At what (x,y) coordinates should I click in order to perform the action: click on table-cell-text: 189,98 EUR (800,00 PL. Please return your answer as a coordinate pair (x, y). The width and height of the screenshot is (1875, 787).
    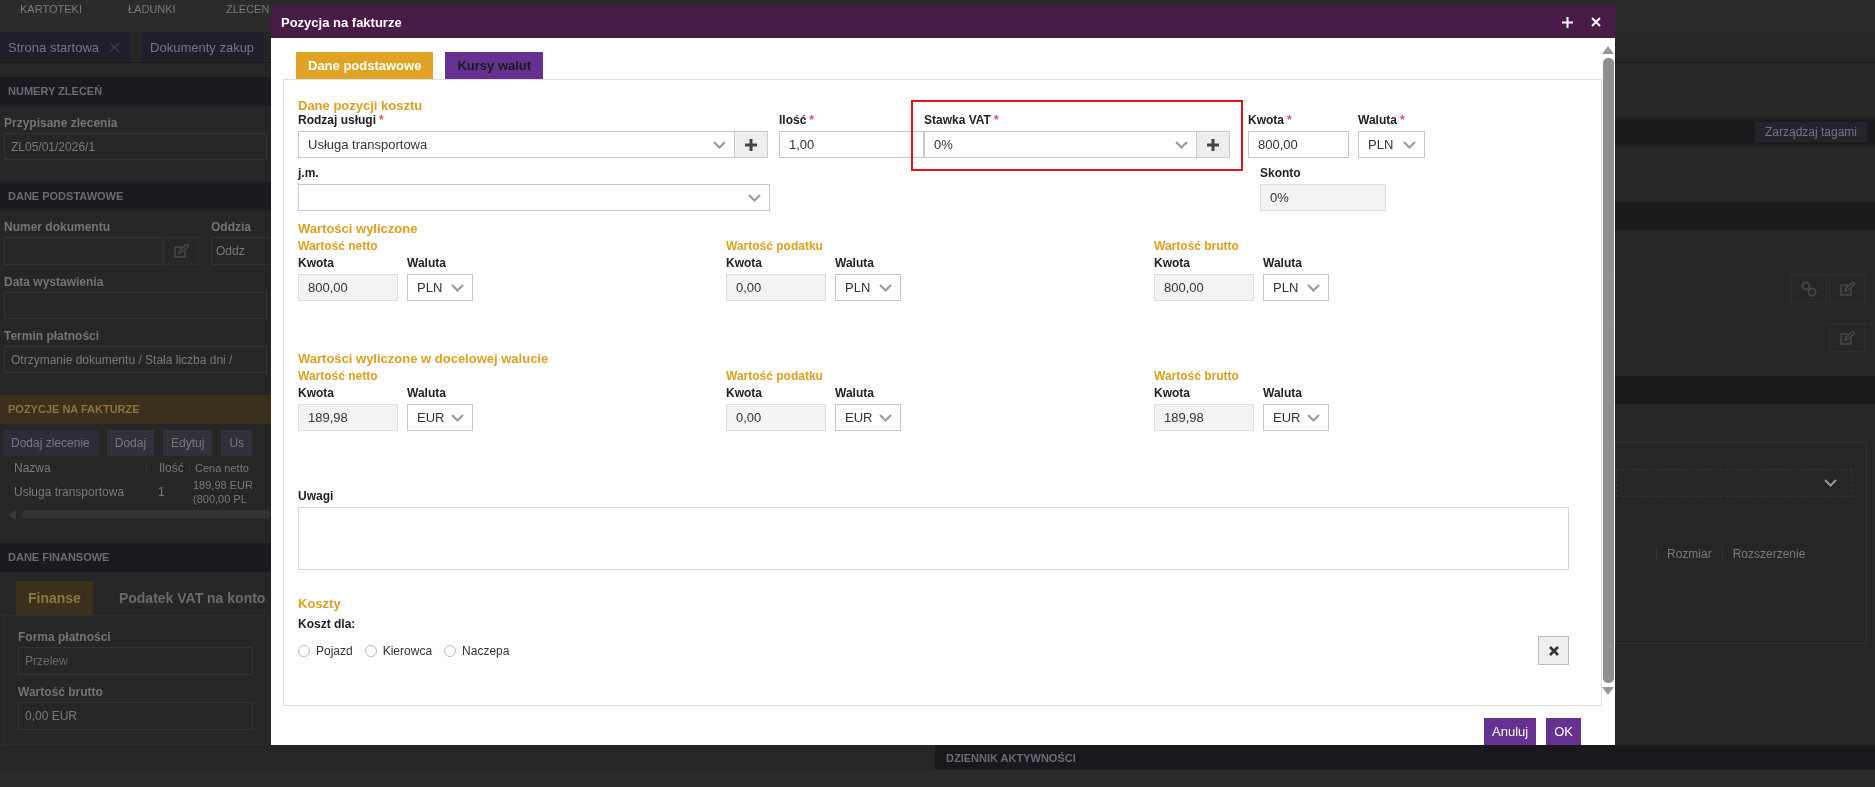
    Looking at the image, I should click on (222, 491).